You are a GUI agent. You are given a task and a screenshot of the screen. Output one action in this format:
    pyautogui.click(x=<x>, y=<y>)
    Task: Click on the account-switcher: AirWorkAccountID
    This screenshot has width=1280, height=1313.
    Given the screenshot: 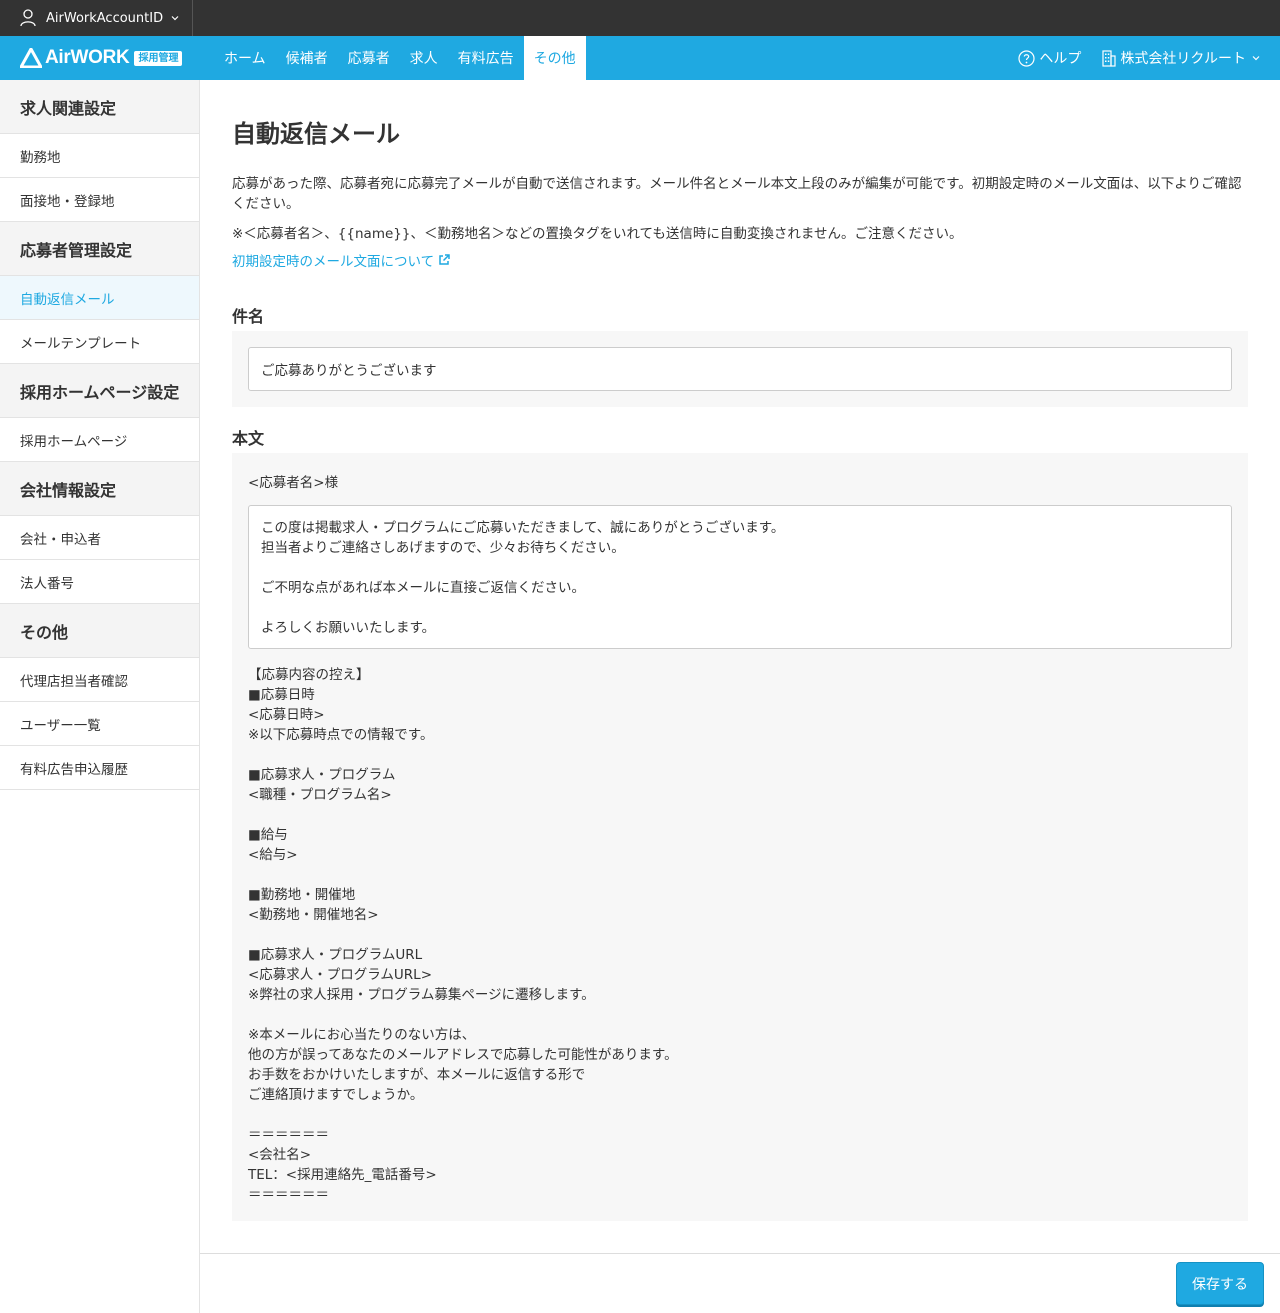 What is the action you would take?
    pyautogui.click(x=96, y=18)
    